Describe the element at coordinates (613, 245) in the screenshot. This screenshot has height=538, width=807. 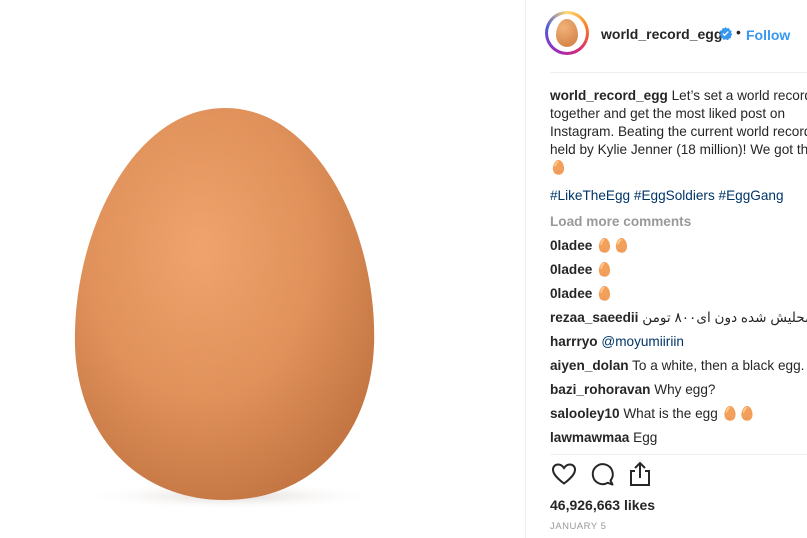
I see `comment-text: 🥚🥚` at that location.